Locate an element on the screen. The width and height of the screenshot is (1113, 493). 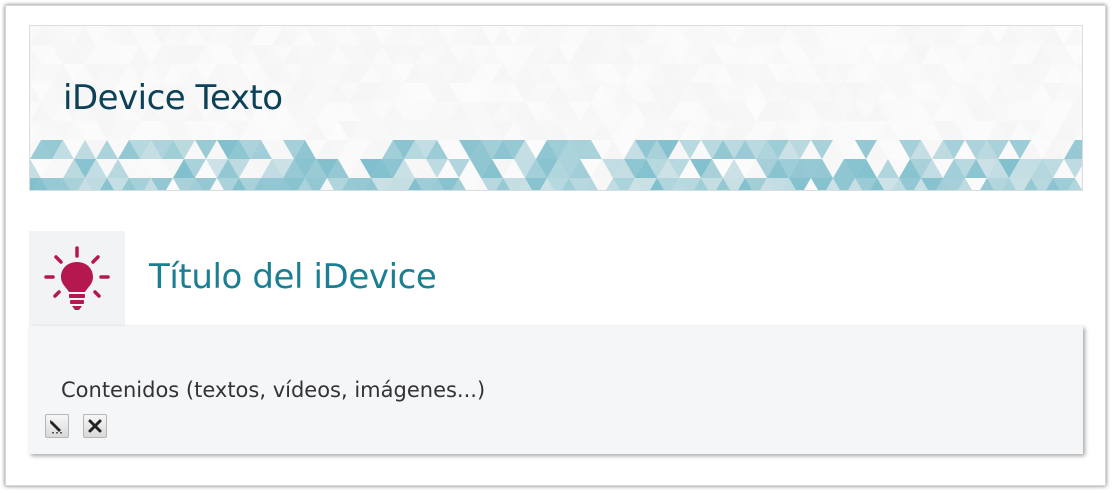
lightbulb-icon is located at coordinates (77, 278).